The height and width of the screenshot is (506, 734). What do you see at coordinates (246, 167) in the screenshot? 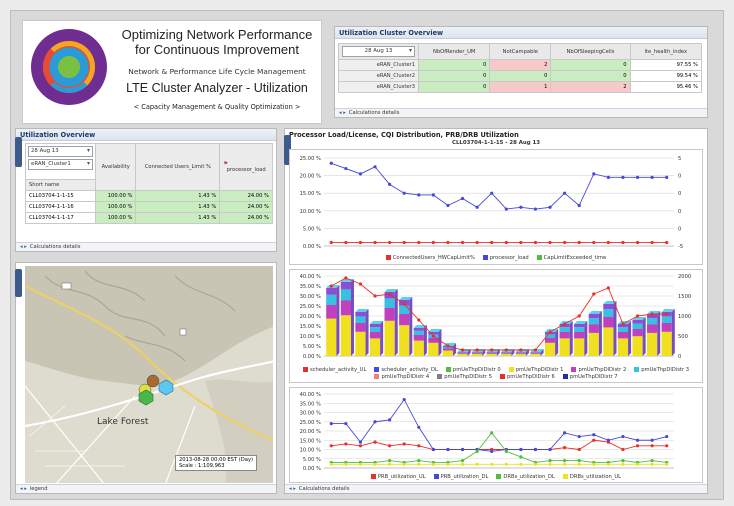
I see `column-header: ⚑ processor_load` at bounding box center [246, 167].